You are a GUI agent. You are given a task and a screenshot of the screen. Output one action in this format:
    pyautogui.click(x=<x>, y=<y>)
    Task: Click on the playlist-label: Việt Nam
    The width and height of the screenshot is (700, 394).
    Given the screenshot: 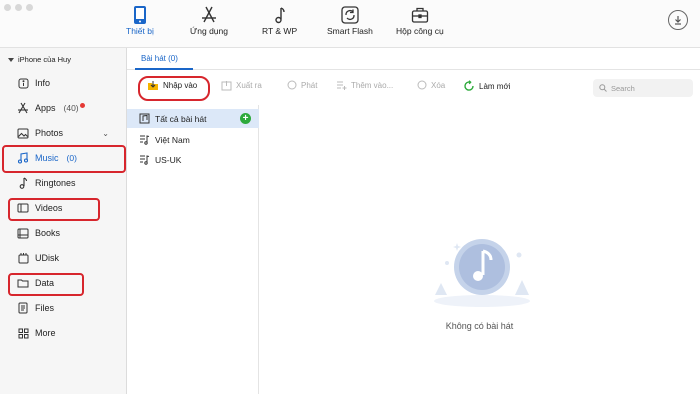 What is the action you would take?
    pyautogui.click(x=172, y=139)
    